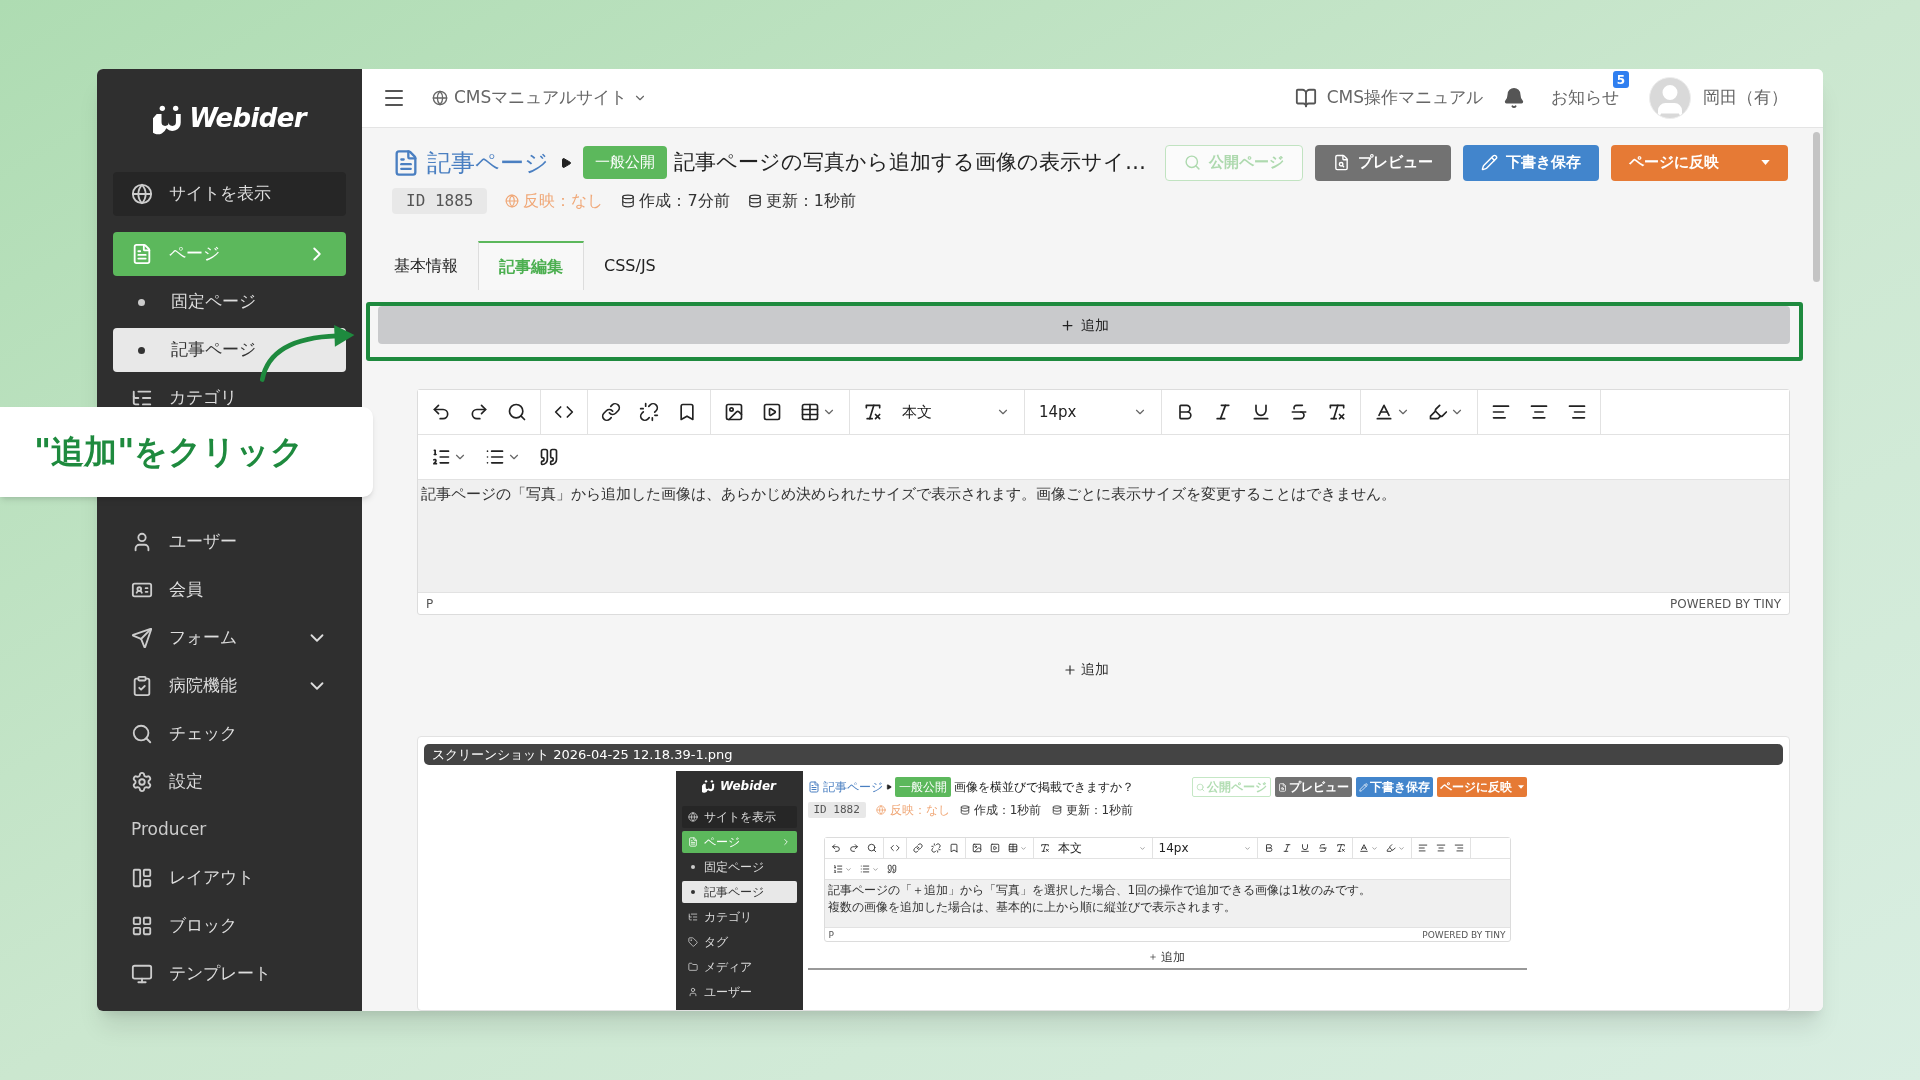 This screenshot has width=1920, height=1080. I want to click on sidebar-item: テンプレート, so click(229, 974).